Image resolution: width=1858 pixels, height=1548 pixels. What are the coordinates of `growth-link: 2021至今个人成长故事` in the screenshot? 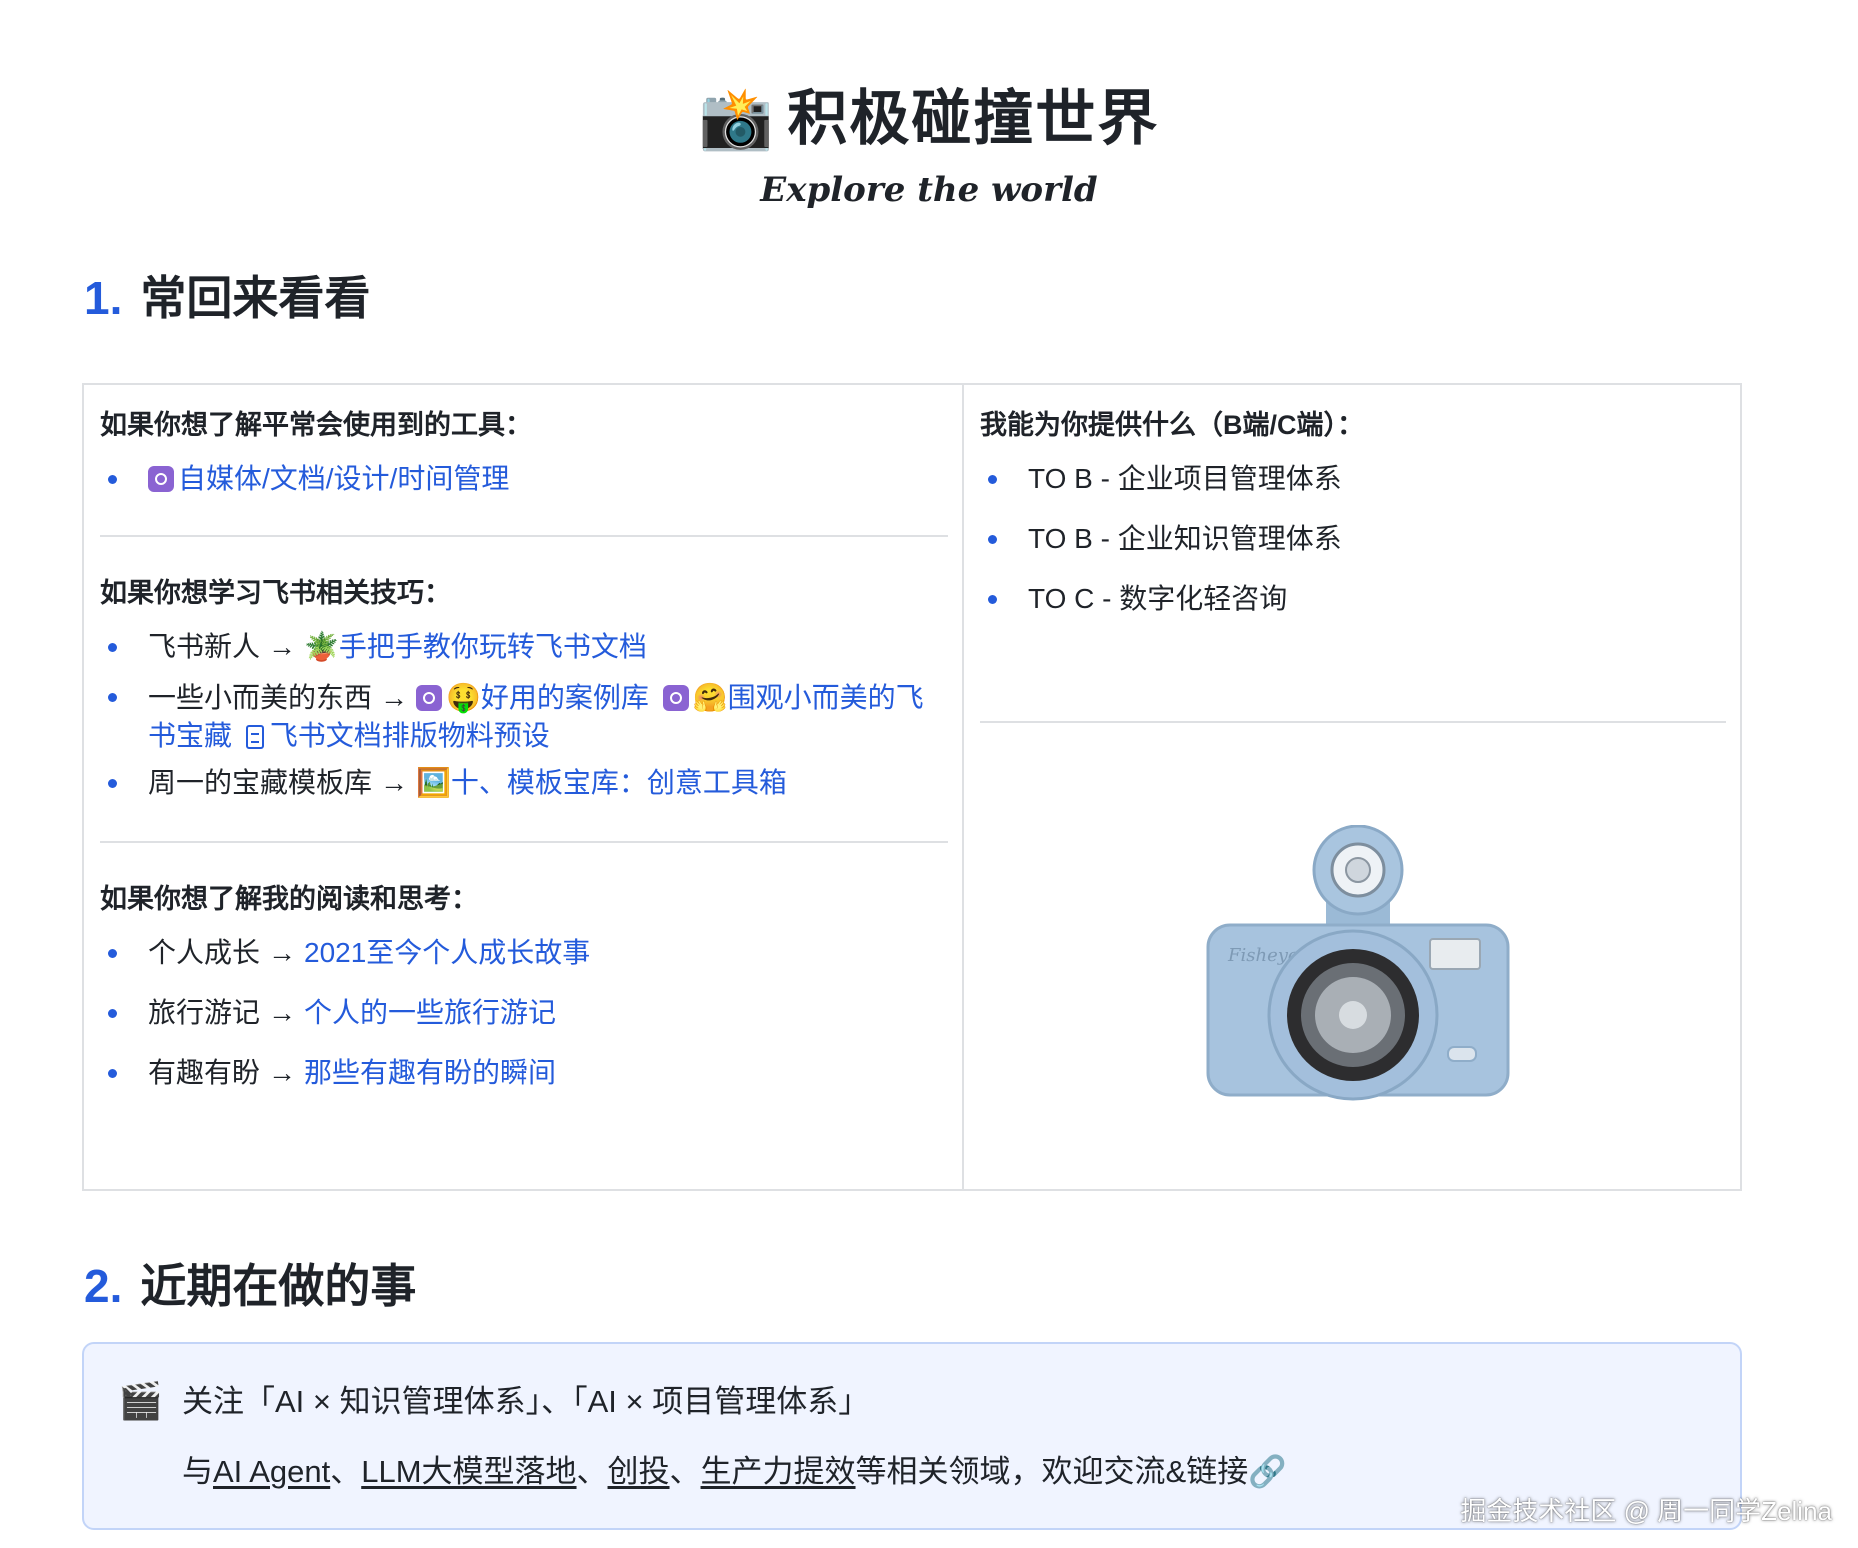 It's located at (447, 952).